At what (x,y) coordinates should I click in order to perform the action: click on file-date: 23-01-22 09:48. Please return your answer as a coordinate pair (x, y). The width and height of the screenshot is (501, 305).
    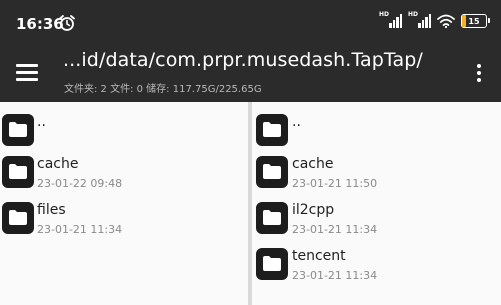
    Looking at the image, I should click on (80, 183).